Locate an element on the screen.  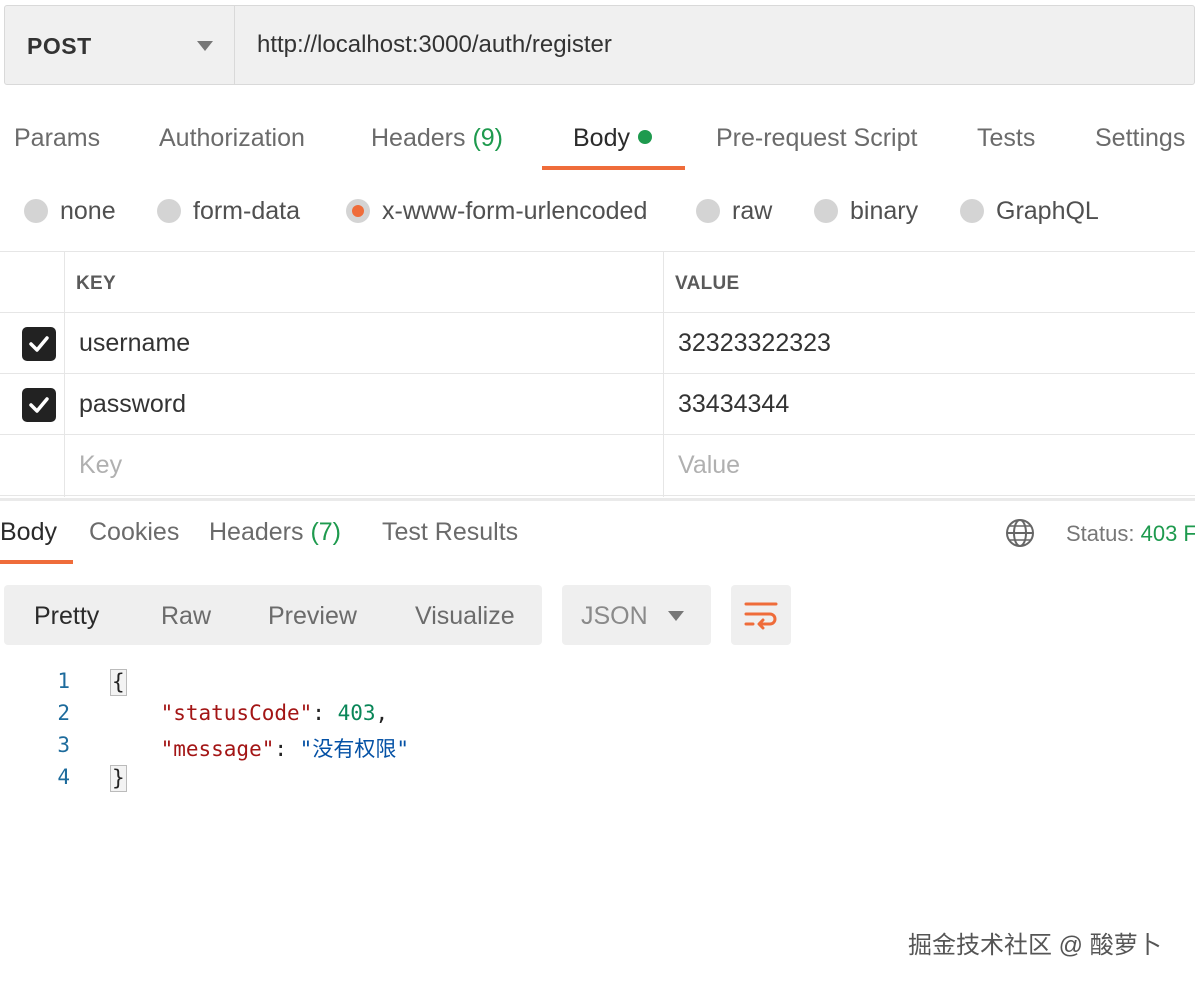
url-input: http://localhost:3000/auth/register is located at coordinates (434, 45).